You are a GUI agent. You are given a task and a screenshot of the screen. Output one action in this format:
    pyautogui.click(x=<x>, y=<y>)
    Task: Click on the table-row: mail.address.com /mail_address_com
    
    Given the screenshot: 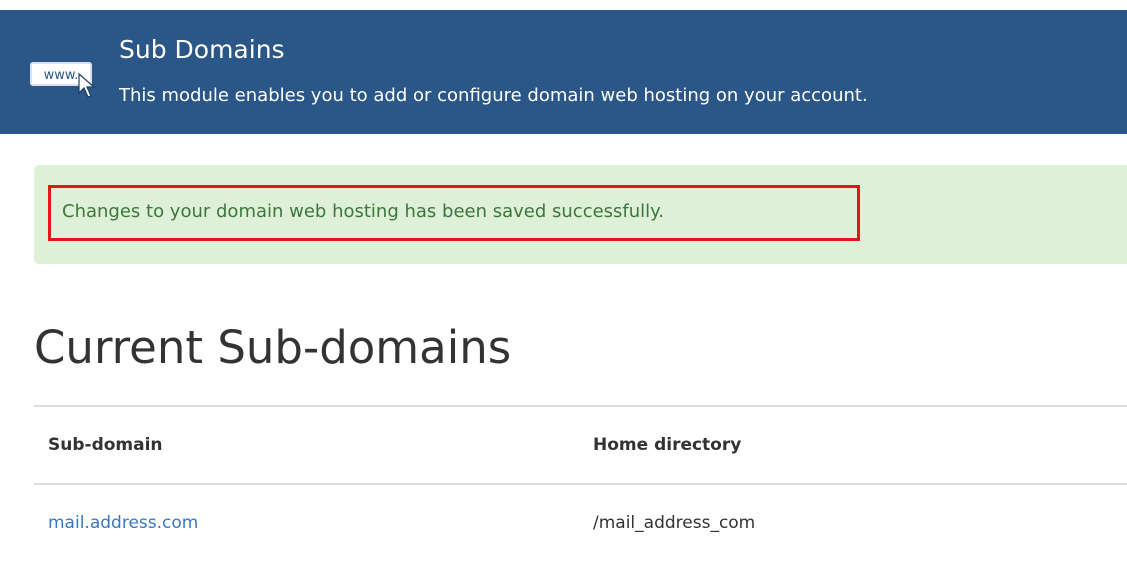 What is the action you would take?
    pyautogui.click(x=580, y=522)
    